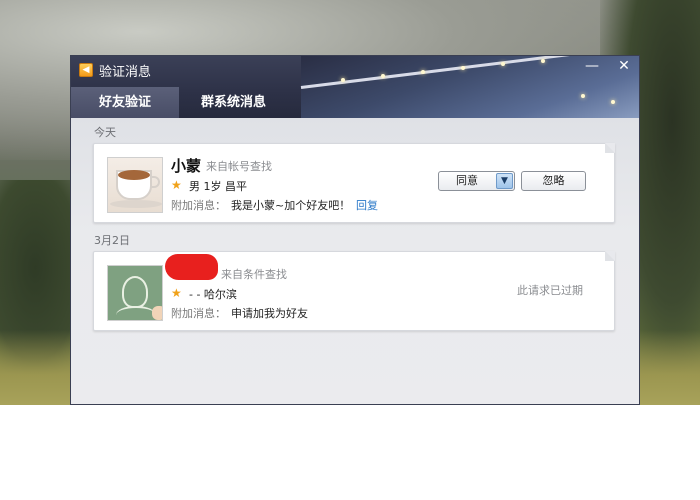  What do you see at coordinates (239, 166) in the screenshot?
I see `request-source: 来自帐号查找` at bounding box center [239, 166].